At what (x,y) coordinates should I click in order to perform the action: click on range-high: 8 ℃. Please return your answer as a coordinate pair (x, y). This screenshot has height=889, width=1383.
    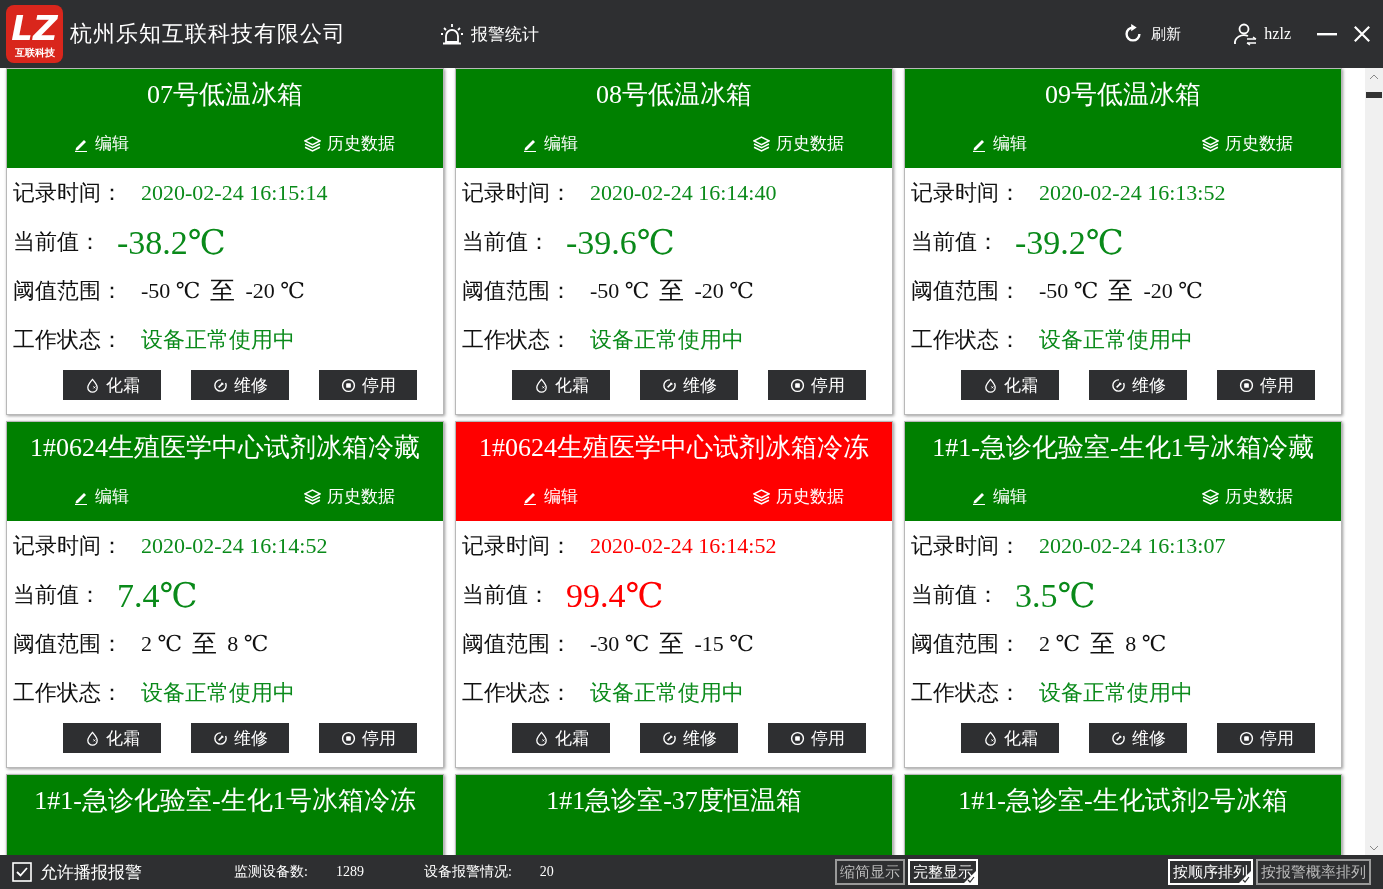
    Looking at the image, I should click on (1146, 643).